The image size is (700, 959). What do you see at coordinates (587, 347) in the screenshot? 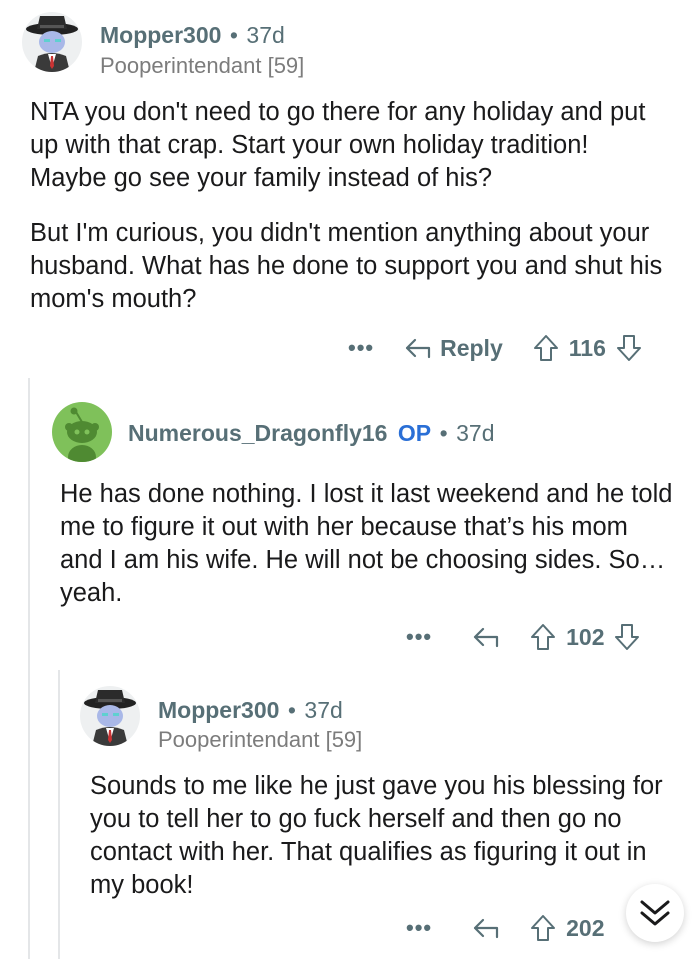
I see `vote-score: 116` at bounding box center [587, 347].